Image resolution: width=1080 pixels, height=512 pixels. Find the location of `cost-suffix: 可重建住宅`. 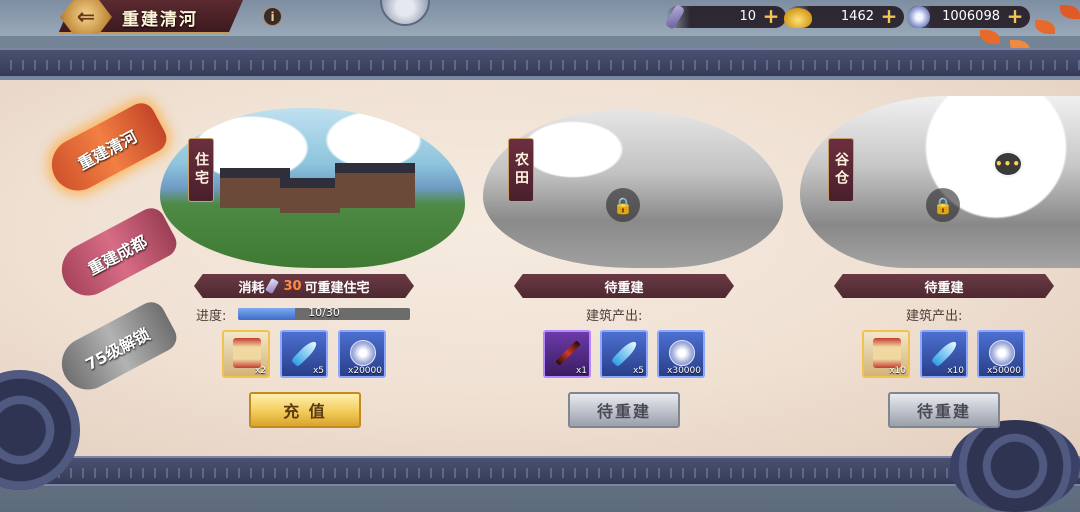

cost-suffix: 可重建住宅 is located at coordinates (337, 288).